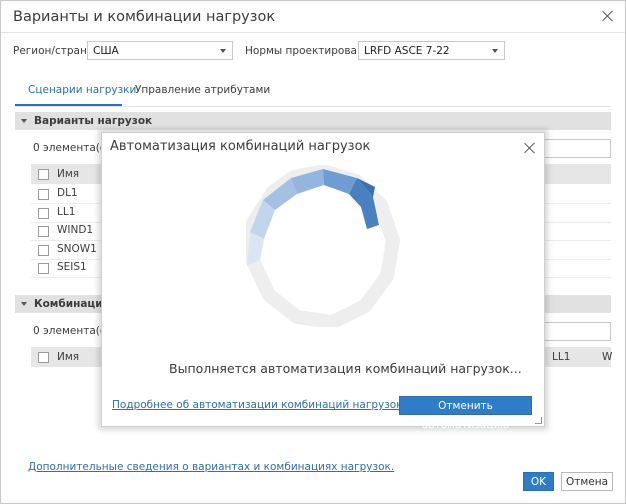 This screenshot has width=626, height=504. Describe the element at coordinates (144, 17) in the screenshot. I see `dialog-title: Варианты и комбинации нагрузок` at that location.